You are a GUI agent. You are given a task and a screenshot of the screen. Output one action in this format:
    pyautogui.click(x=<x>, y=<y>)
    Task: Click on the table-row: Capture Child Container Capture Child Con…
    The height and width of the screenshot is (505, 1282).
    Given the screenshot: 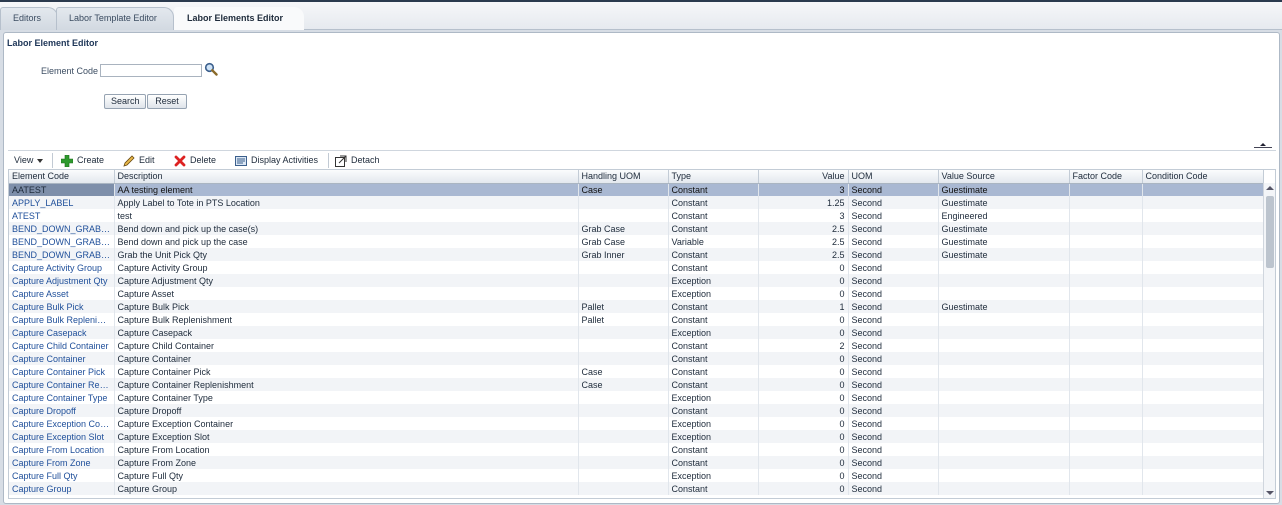 What is the action you would take?
    pyautogui.click(x=636, y=345)
    